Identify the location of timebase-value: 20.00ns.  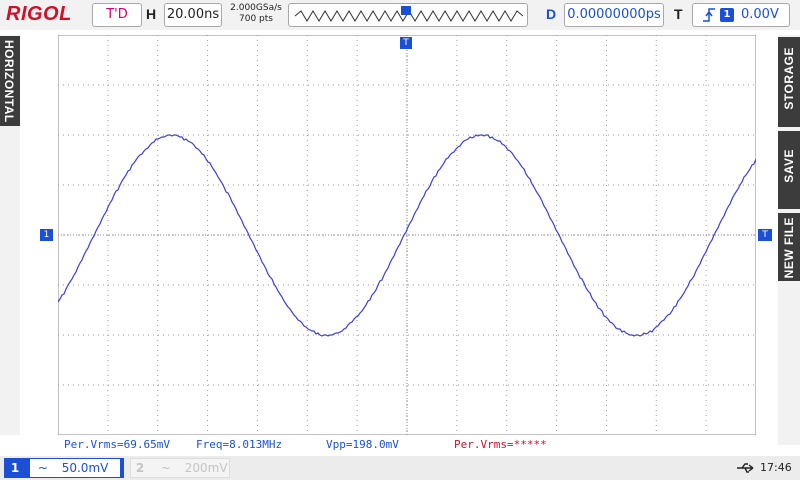
(193, 15).